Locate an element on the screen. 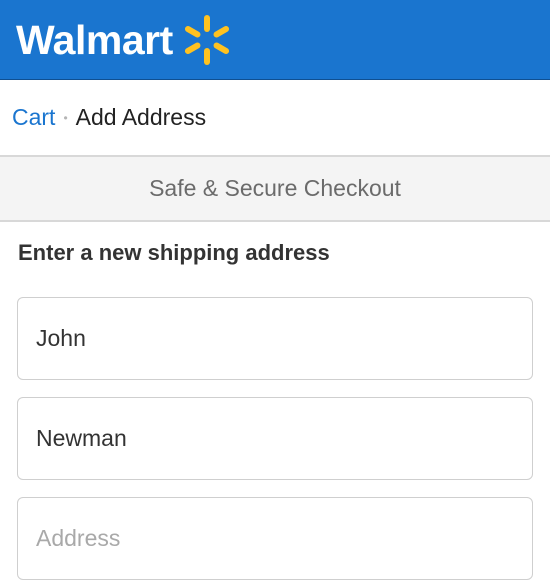  app-header: Walmart is located at coordinates (275, 40).